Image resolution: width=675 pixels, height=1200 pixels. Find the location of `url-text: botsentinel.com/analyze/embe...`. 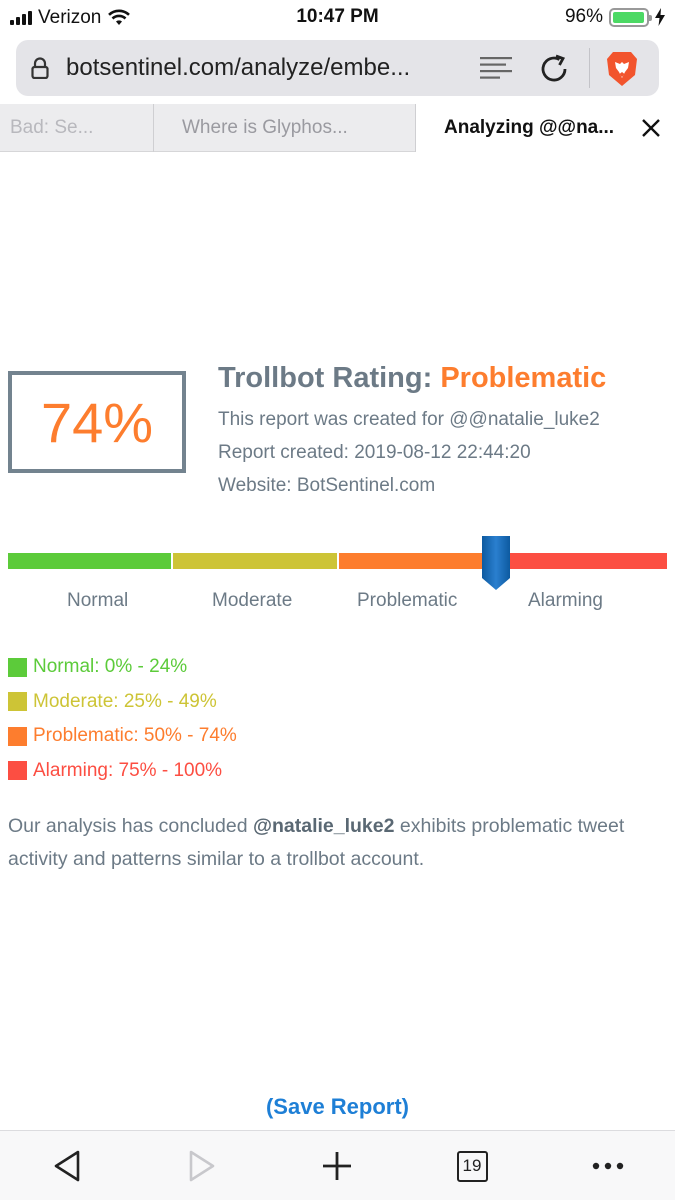

url-text: botsentinel.com/analyze/embe... is located at coordinates (266, 68).